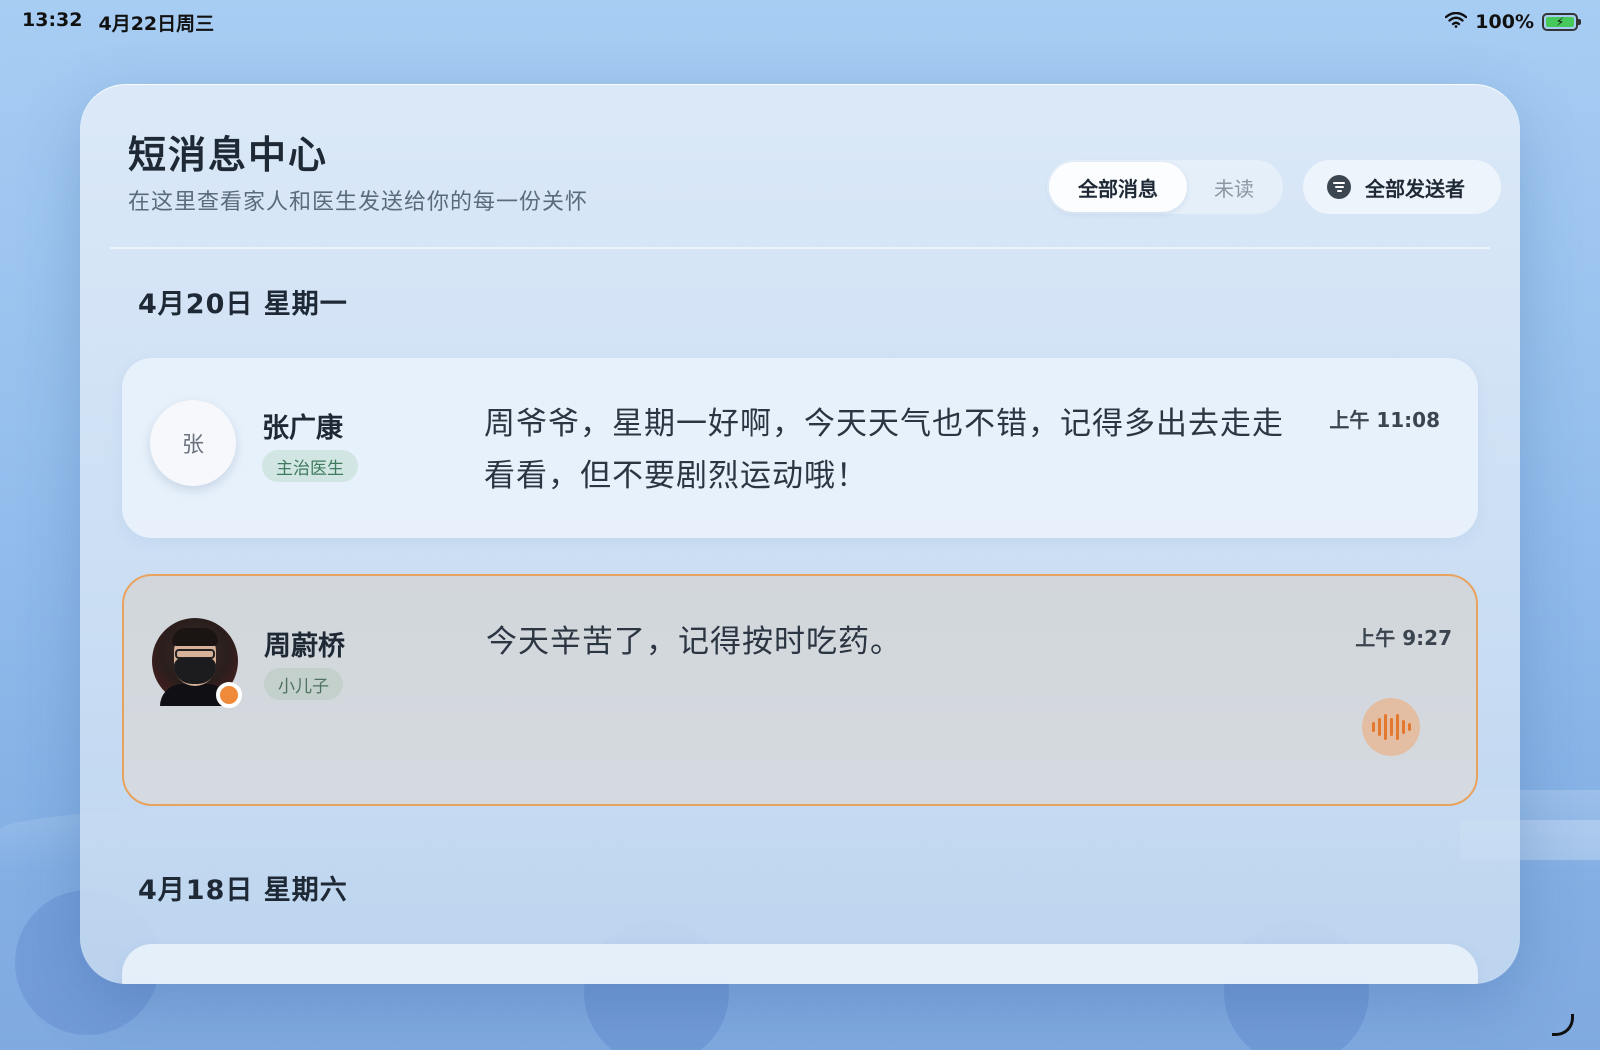 Image resolution: width=1600 pixels, height=1050 pixels. Describe the element at coordinates (302, 428) in the screenshot. I see `sender-name: 张广康` at that location.